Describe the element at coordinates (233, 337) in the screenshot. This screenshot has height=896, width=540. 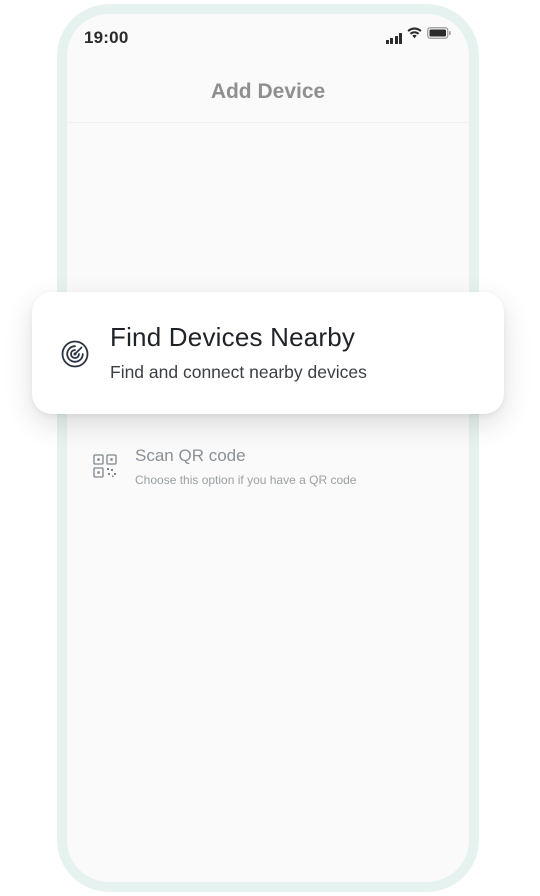
I see `find-devices-title: Find Devices Nearby` at that location.